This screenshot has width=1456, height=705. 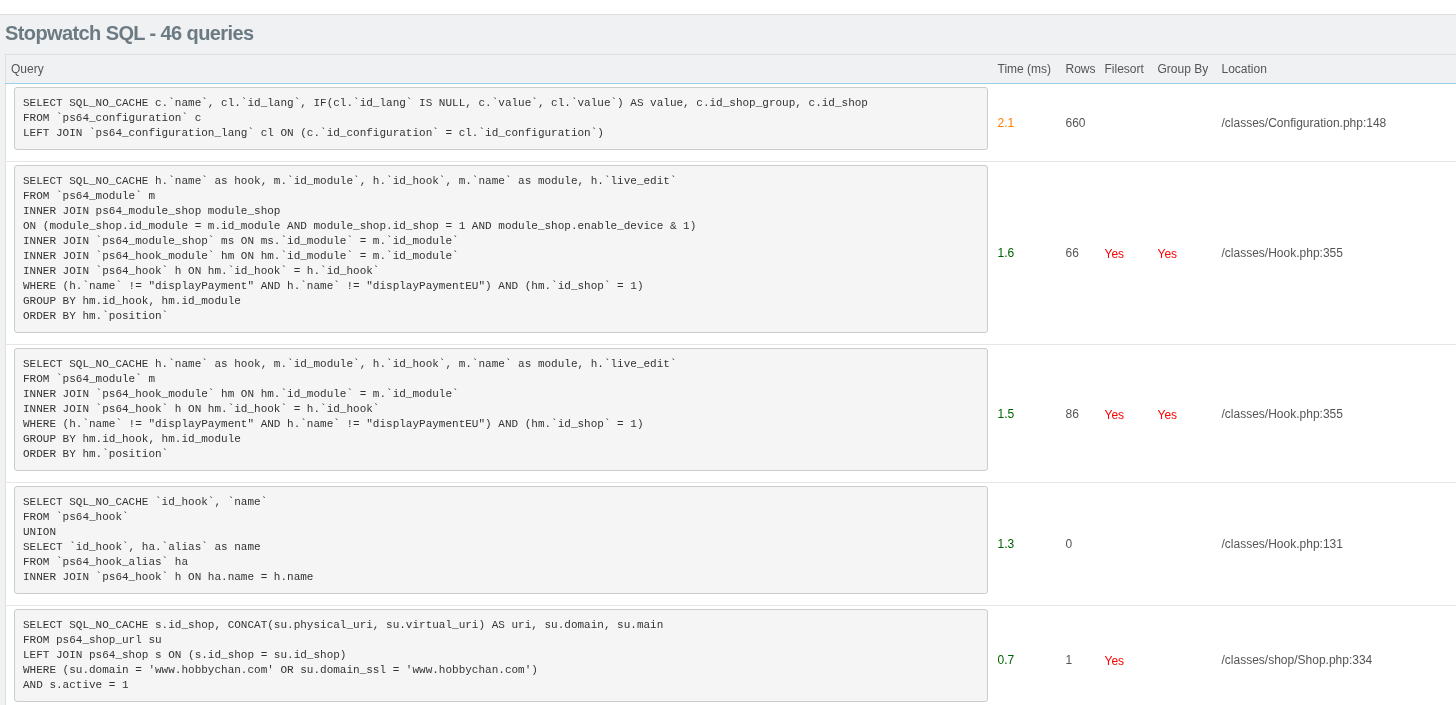 I want to click on row-count: 0, so click(x=1069, y=544).